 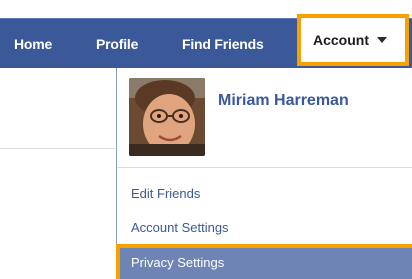 What do you see at coordinates (283, 101) in the screenshot?
I see `profile-name-link: Miriam Harreman` at bounding box center [283, 101].